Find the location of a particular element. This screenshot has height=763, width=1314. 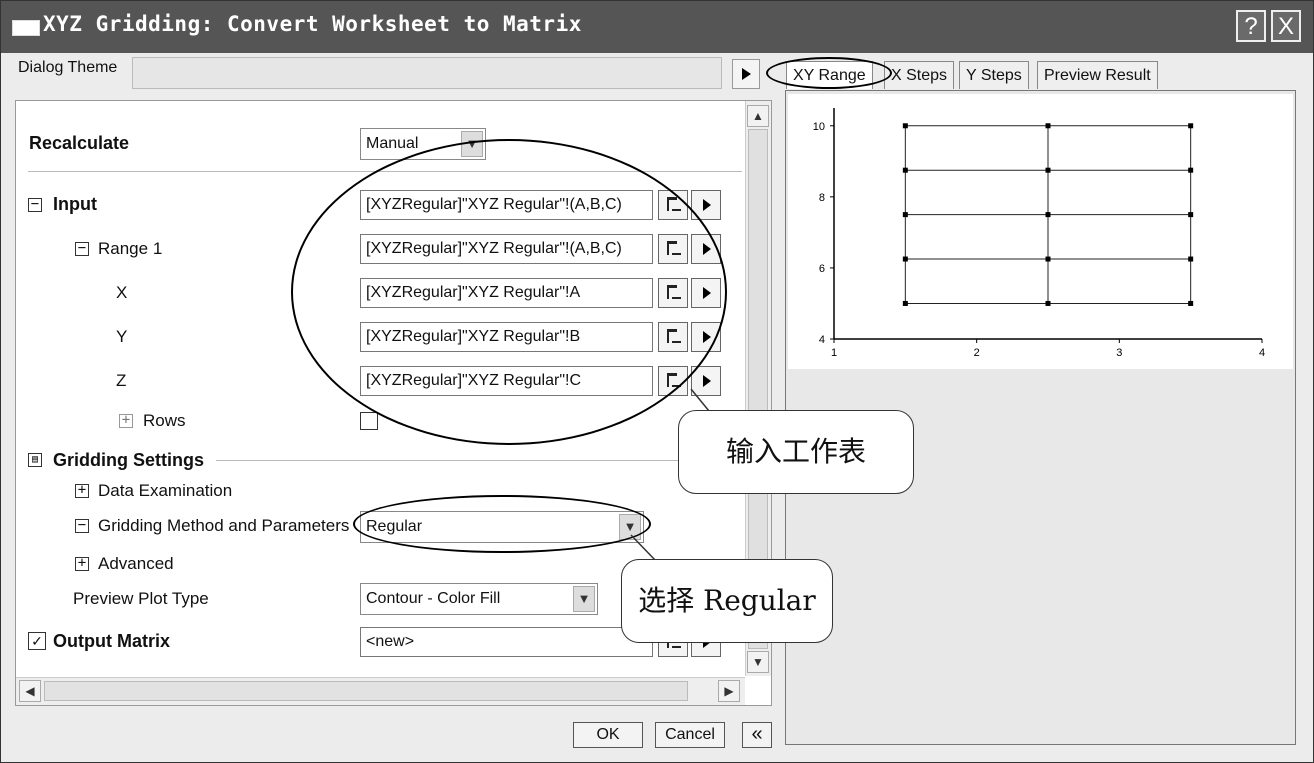

scroll-down-icon: ▼ is located at coordinates (758, 662).